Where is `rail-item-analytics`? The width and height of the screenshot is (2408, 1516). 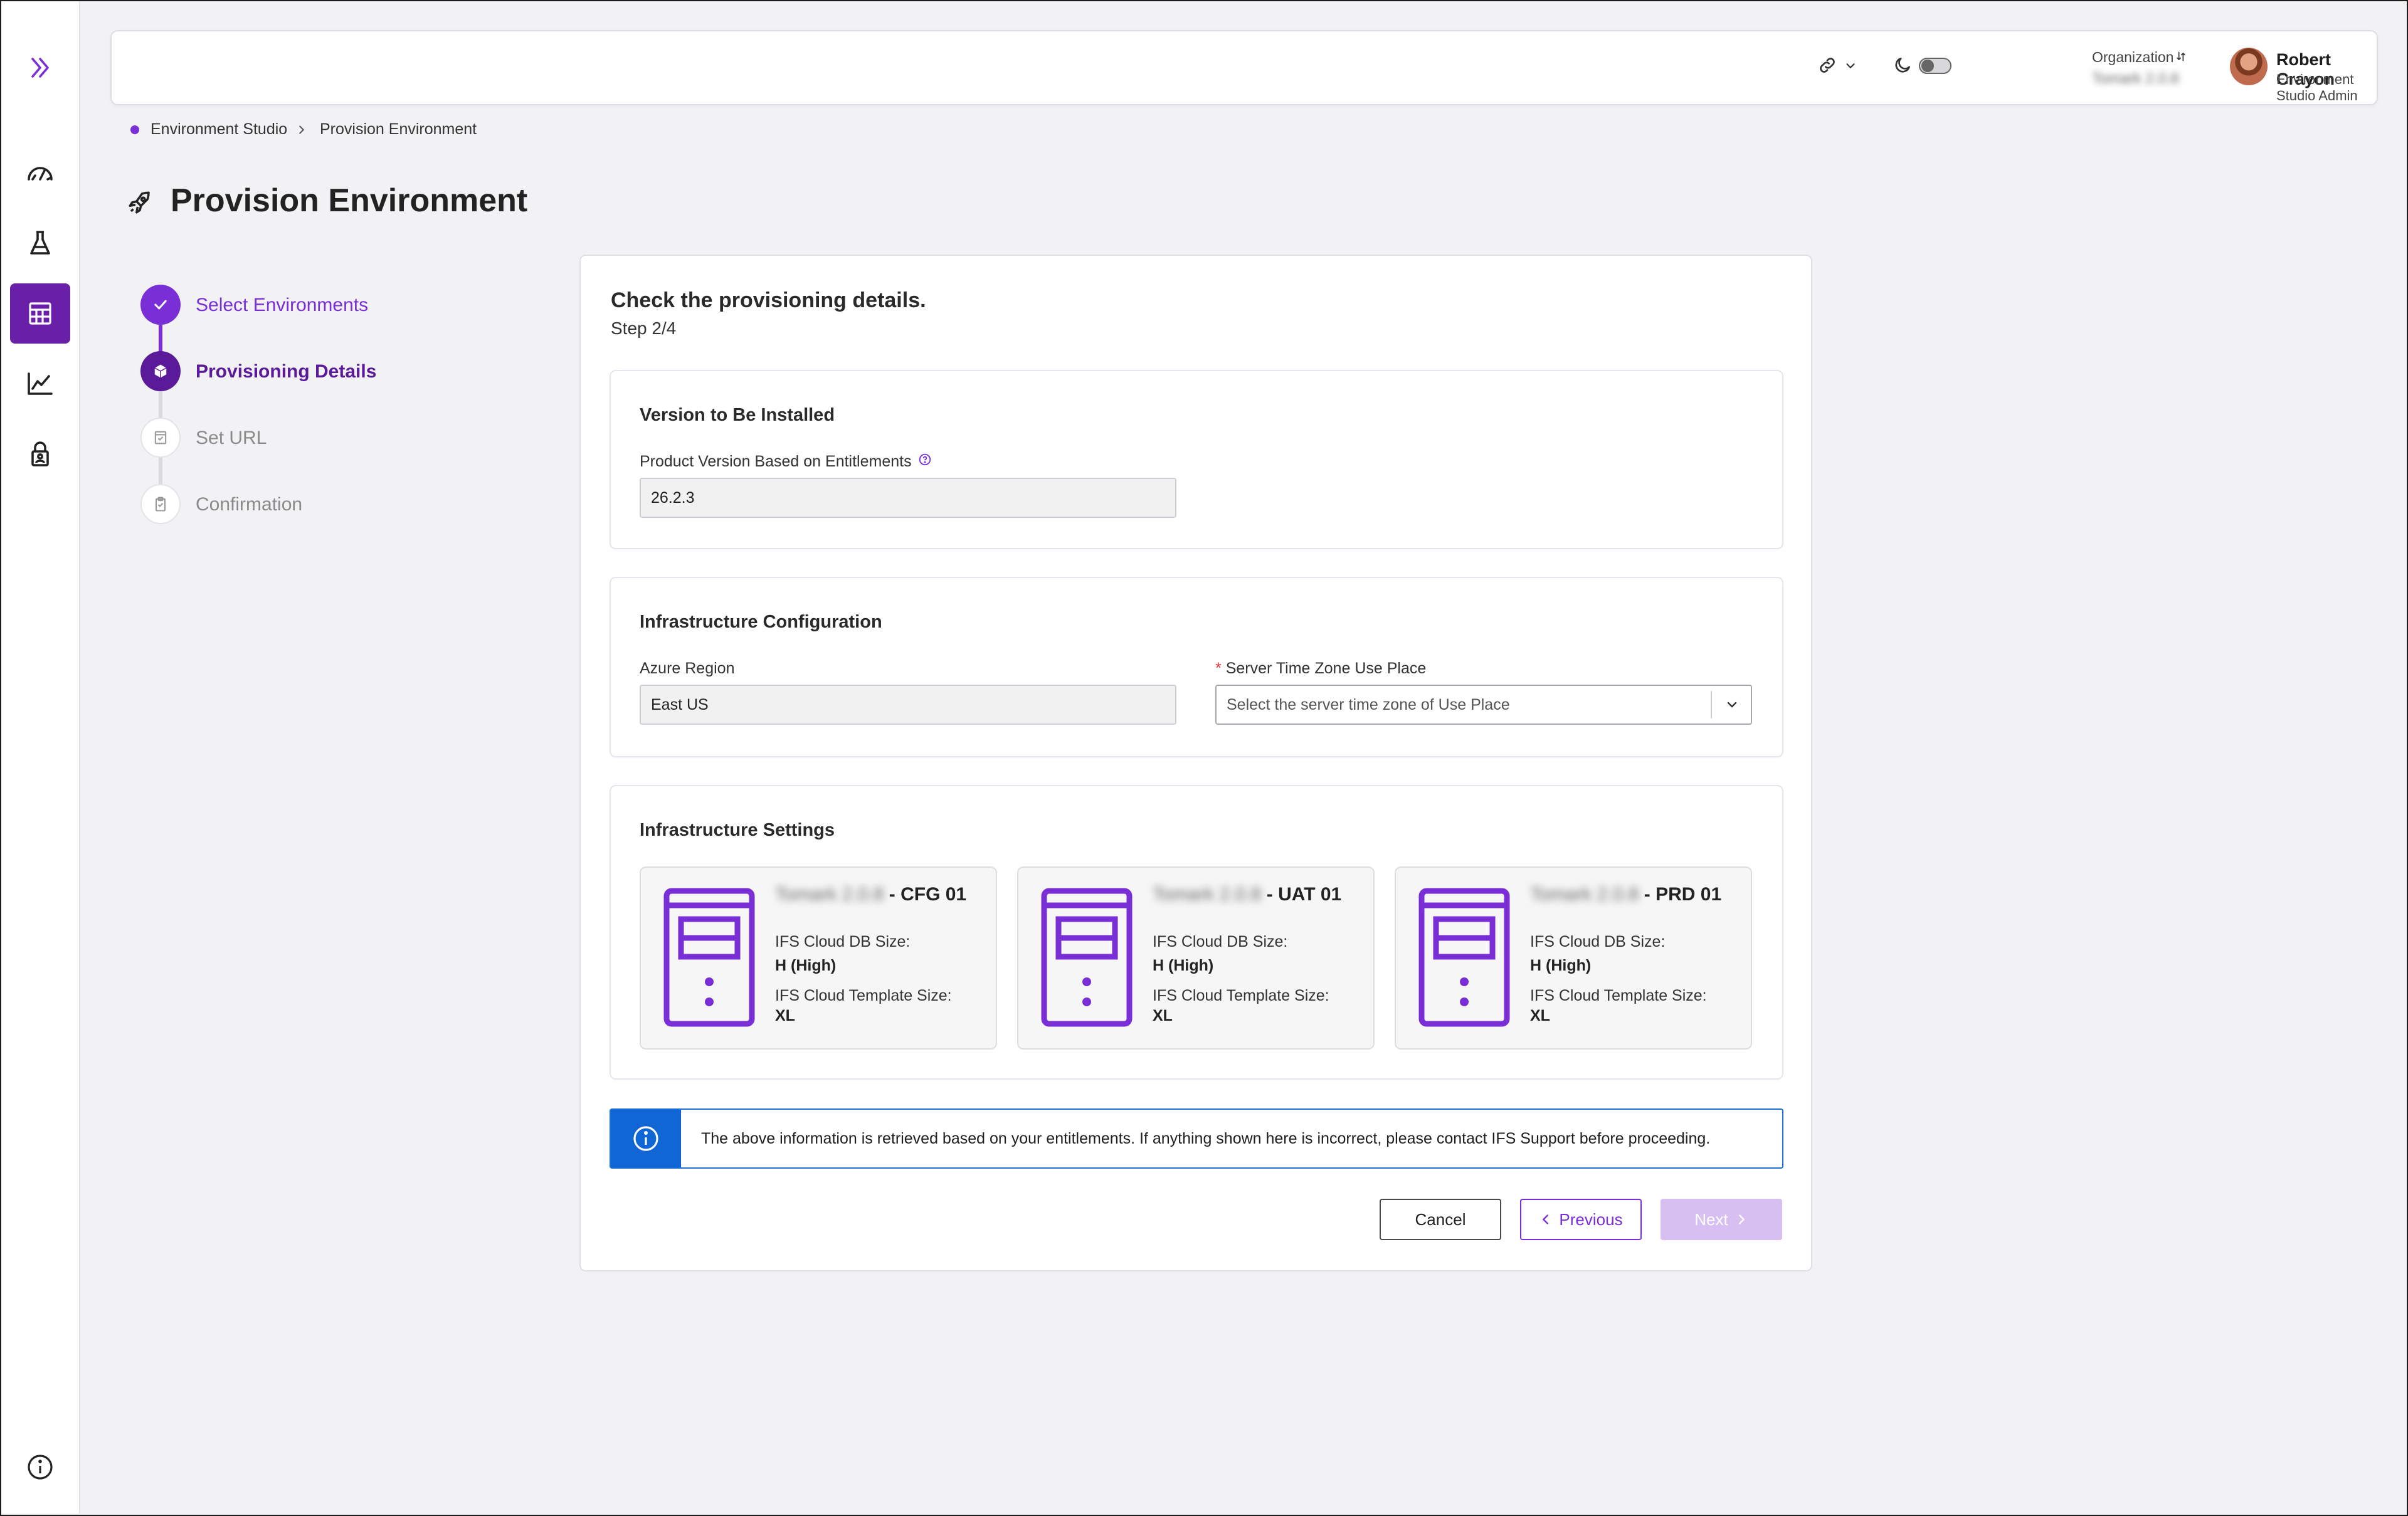 rail-item-analytics is located at coordinates (40, 384).